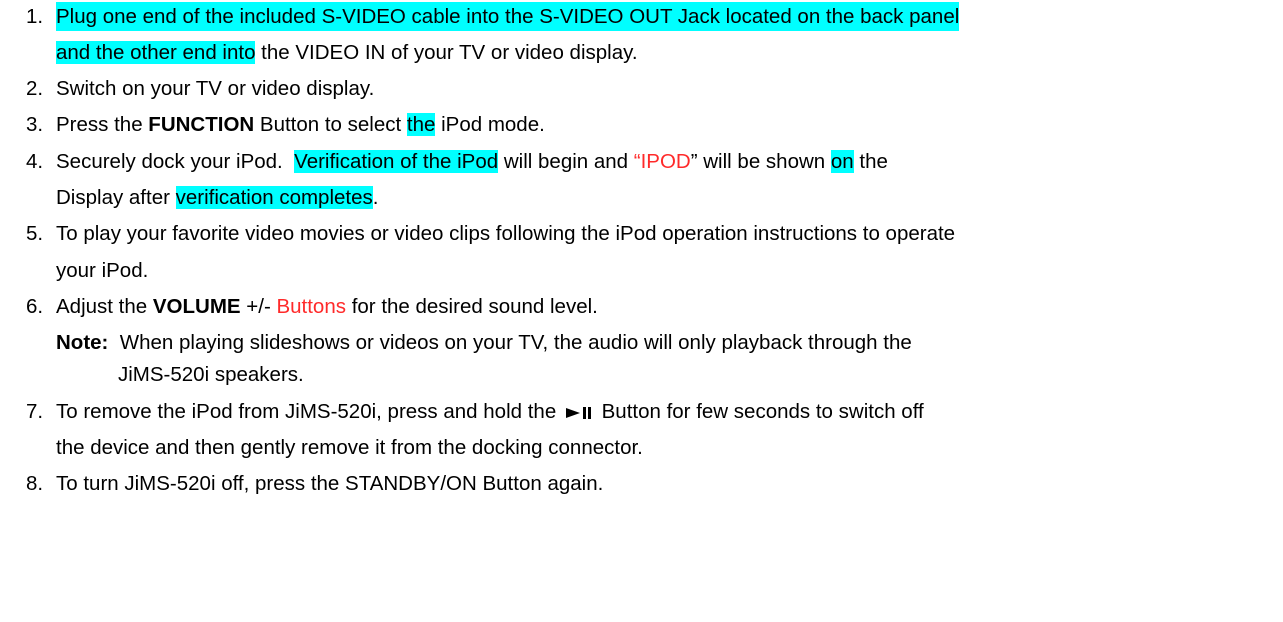  Describe the element at coordinates (102, 124) in the screenshot. I see `step-3-text: Press the` at that location.